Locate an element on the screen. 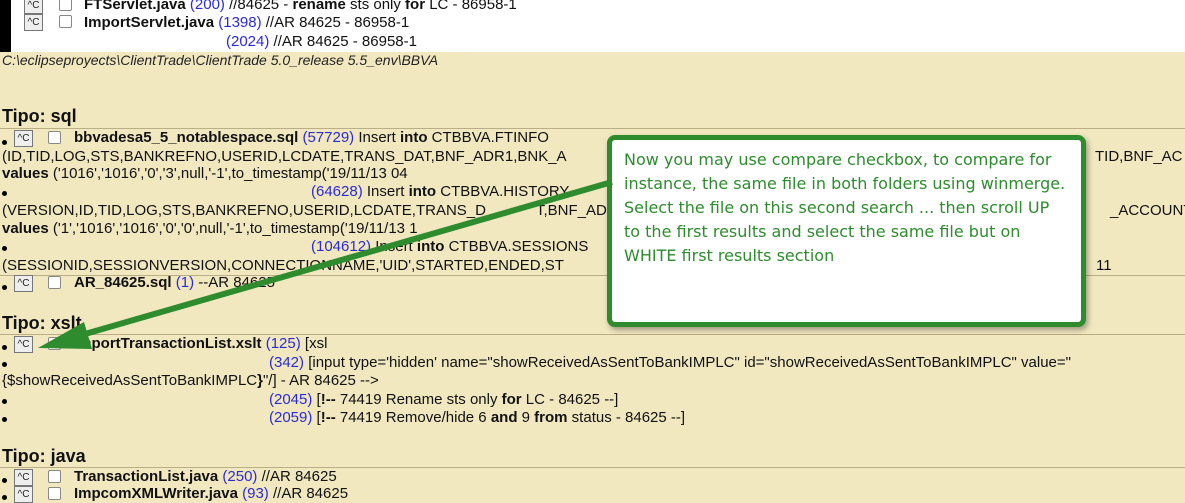  arrow-shaft is located at coordinates (345, 259).